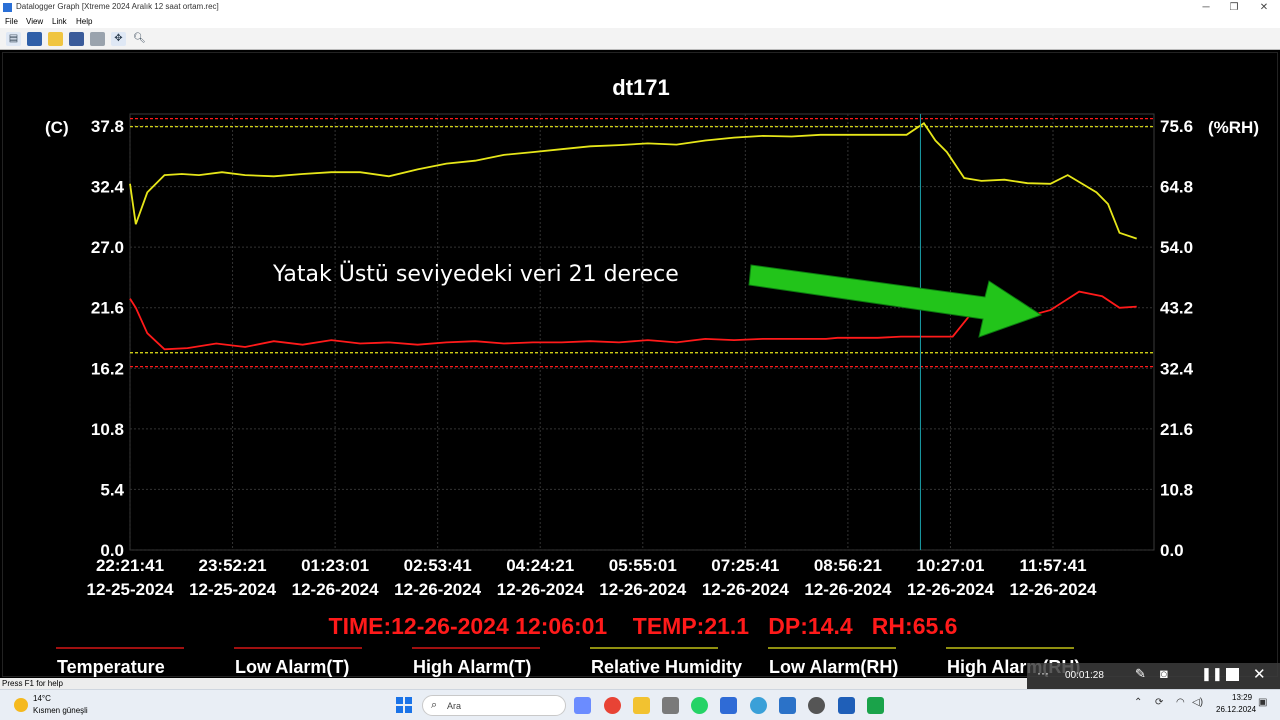 This screenshot has width=1280, height=720. What do you see at coordinates (1138, 702) in the screenshot?
I see `chevron-up-icon: ⌃` at bounding box center [1138, 702].